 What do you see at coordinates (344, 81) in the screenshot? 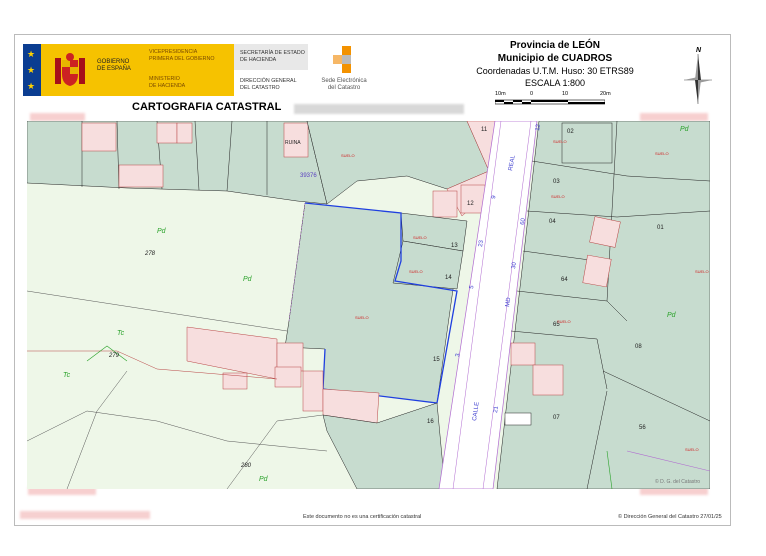
I see `sede-line1: Sede Electrónica` at bounding box center [344, 81].